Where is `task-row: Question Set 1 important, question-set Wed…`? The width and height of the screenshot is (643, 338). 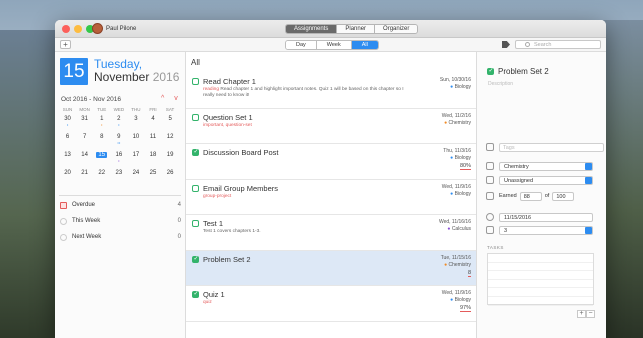
task-row: Question Set 1 important, question-set Wed… is located at coordinates (331, 126).